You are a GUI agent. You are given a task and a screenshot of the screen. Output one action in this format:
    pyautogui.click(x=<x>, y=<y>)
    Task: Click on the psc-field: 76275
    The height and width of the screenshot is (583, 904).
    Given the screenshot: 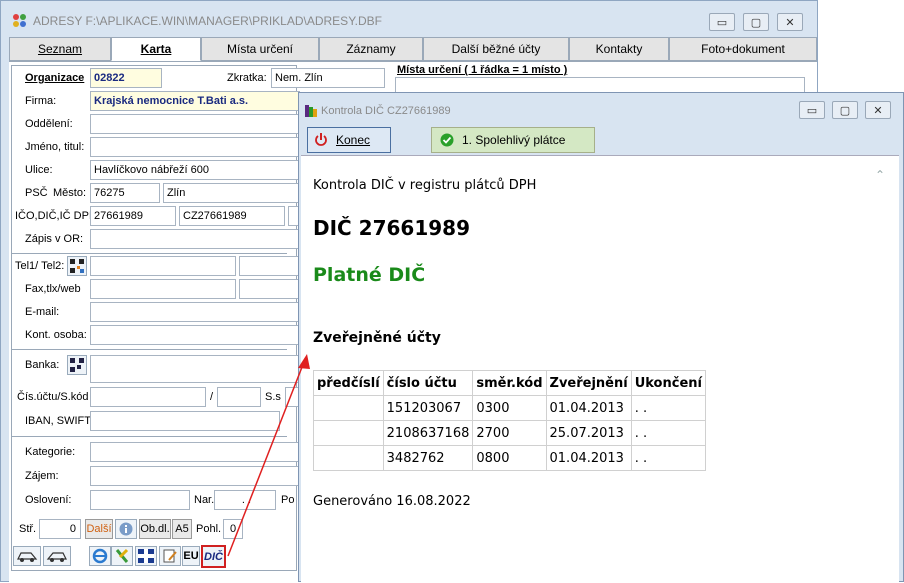 What is the action you would take?
    pyautogui.click(x=125, y=193)
    